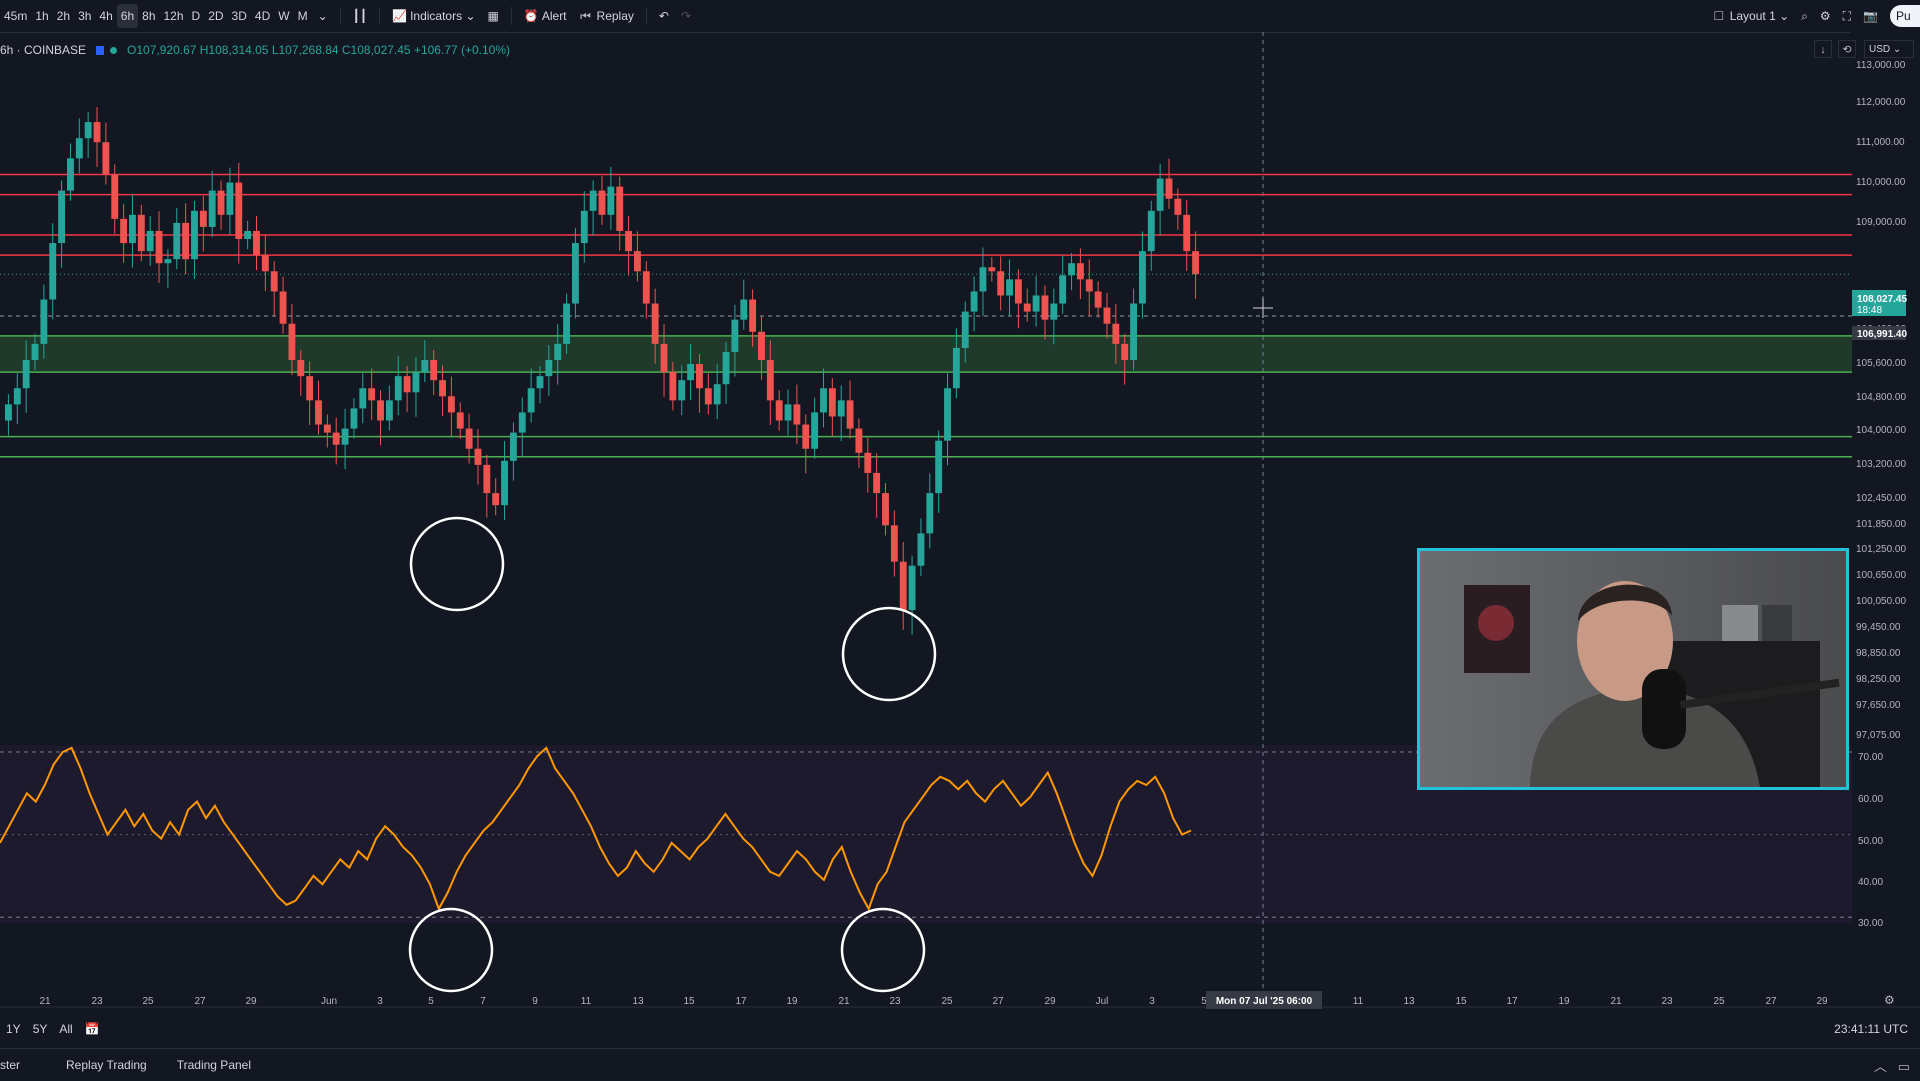 The width and height of the screenshot is (1920, 1081). Describe the element at coordinates (217, 1065) in the screenshot. I see `tab-trading-panel: Trading Panel` at that location.